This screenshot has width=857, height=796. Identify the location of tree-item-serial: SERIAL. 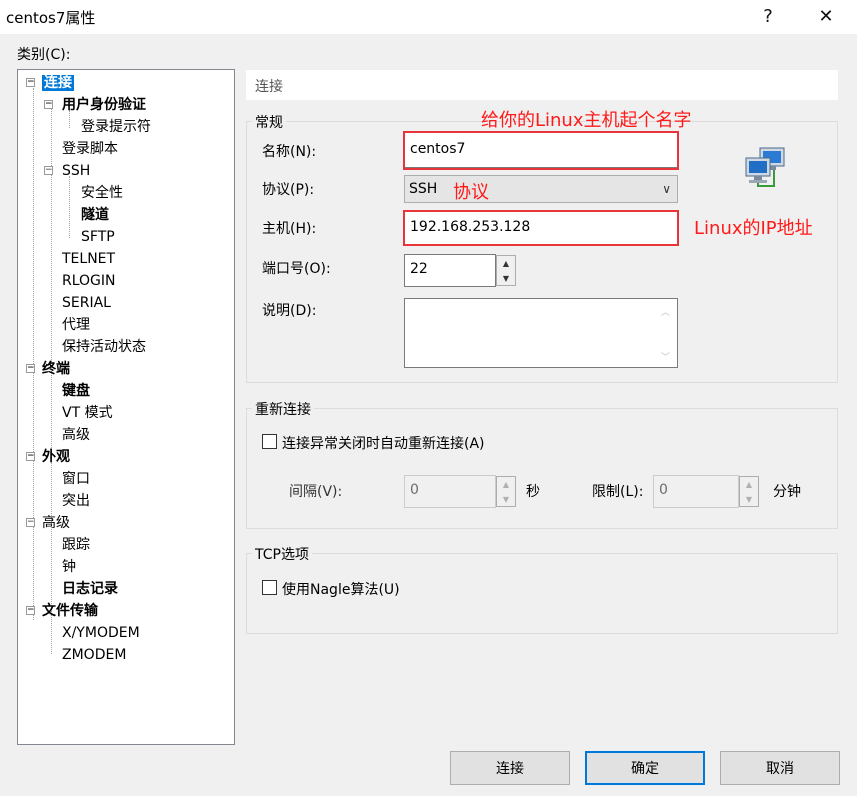
(86, 303).